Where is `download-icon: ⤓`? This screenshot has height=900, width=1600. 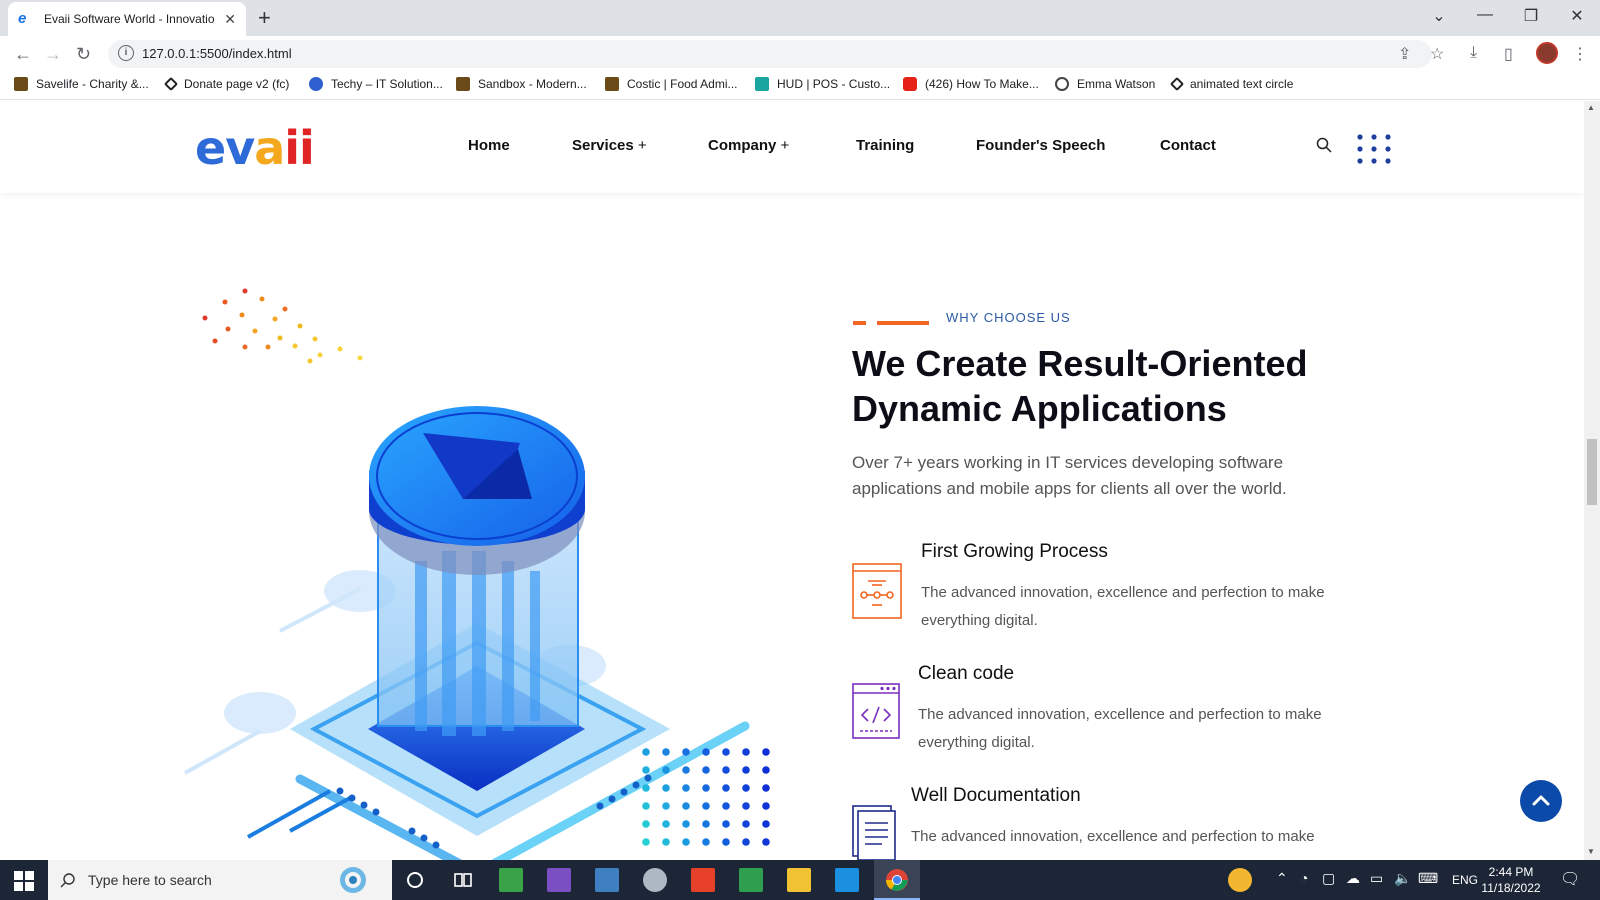
download-icon: ⤓ is located at coordinates (1473, 53).